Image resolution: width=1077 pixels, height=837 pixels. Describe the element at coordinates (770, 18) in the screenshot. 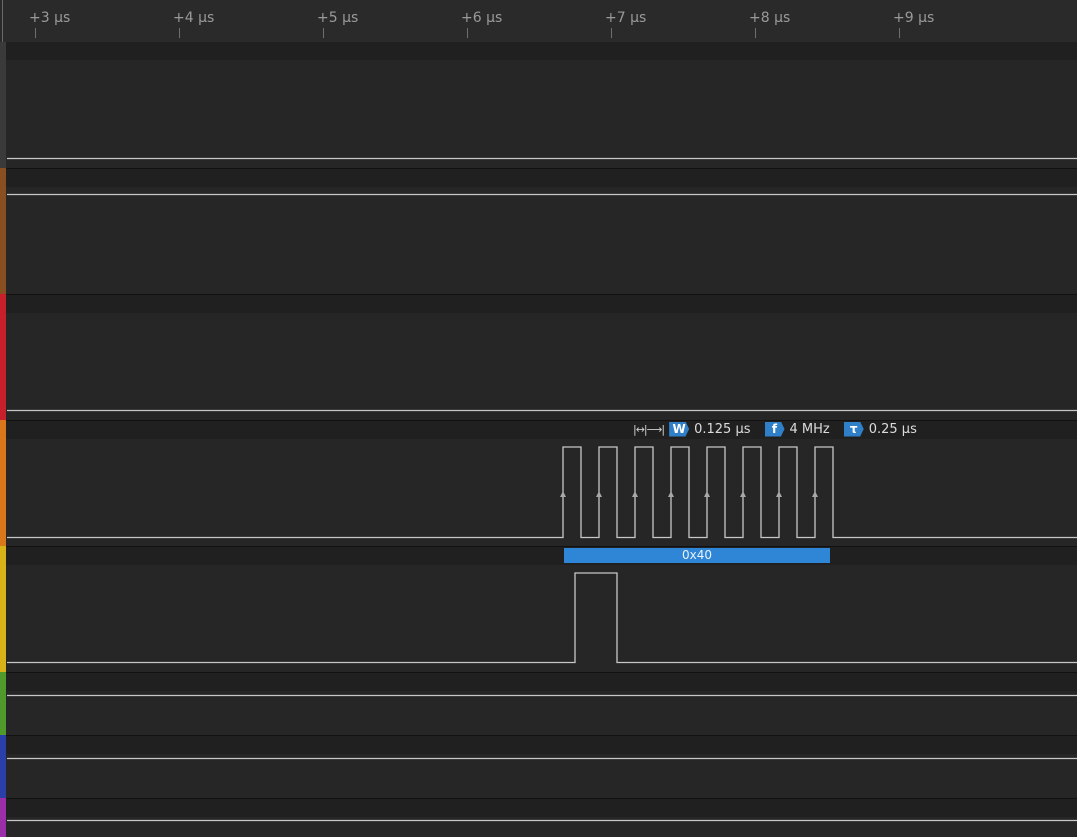

I see `tick-label: +8 µs` at that location.